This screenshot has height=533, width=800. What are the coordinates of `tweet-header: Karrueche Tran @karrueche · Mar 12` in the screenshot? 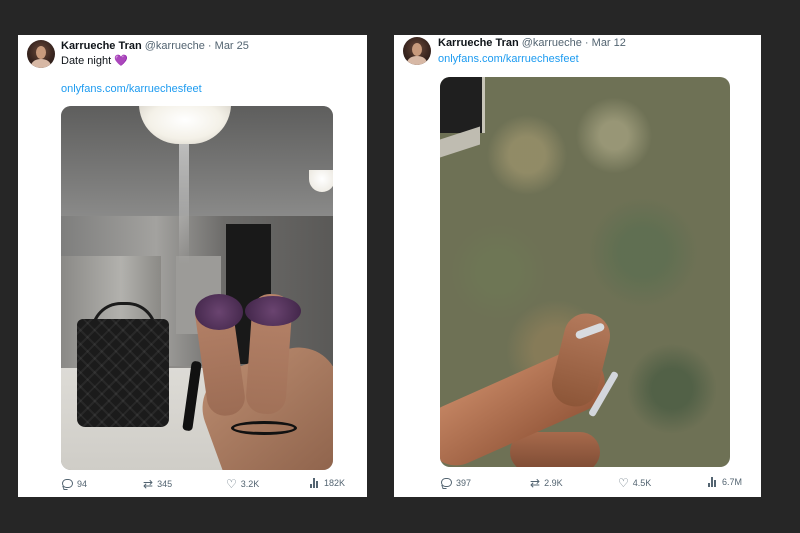 It's located at (532, 43).